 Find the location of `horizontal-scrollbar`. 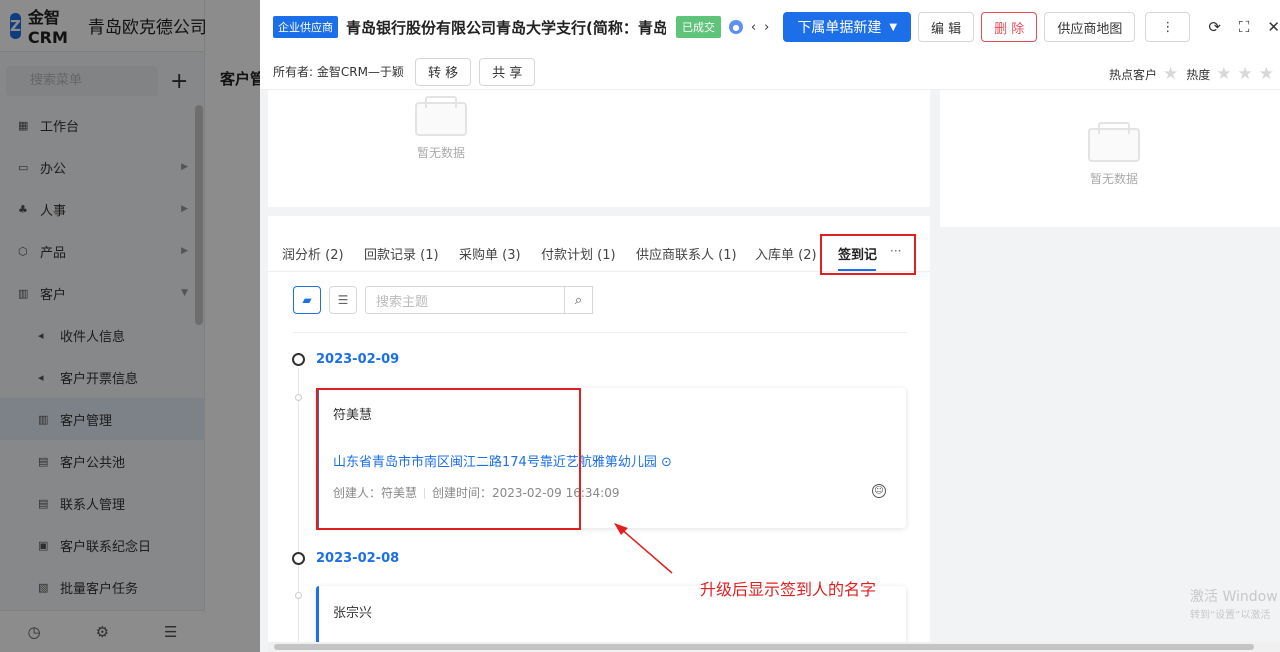

horizontal-scrollbar is located at coordinates (774, 647).